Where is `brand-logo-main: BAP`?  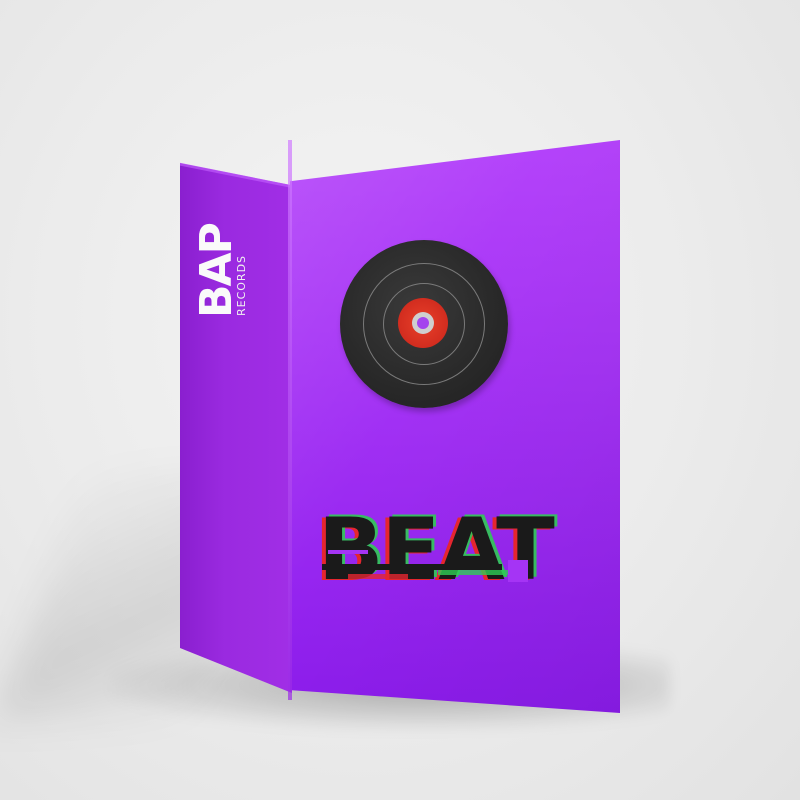
brand-logo-main: BAP is located at coordinates (216, 271).